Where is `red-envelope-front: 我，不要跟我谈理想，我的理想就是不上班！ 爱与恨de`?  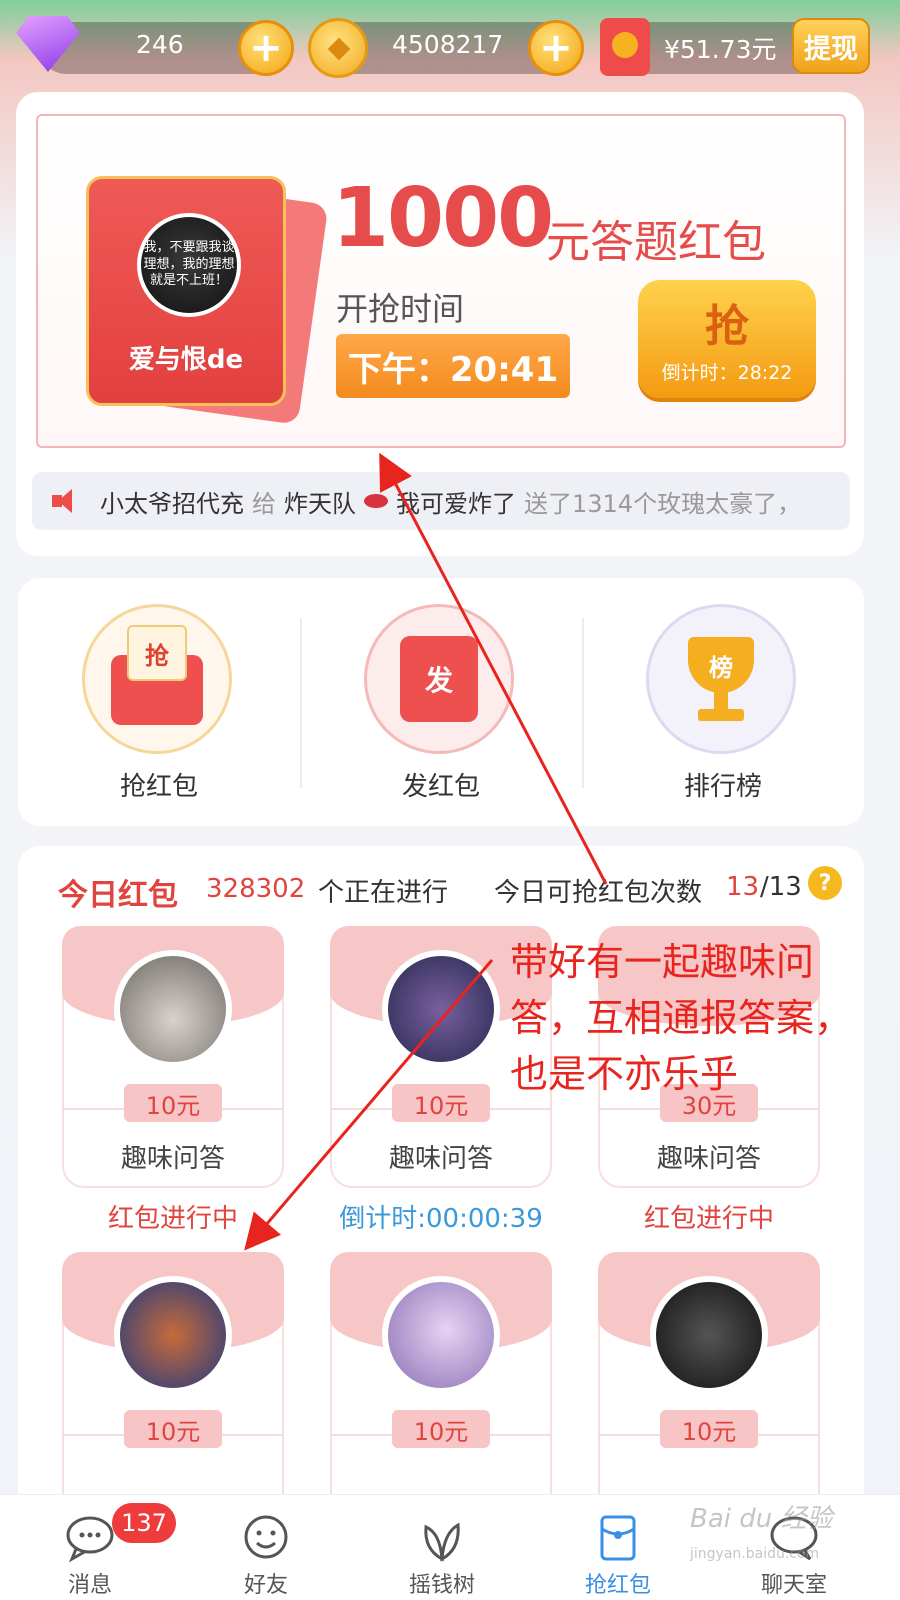
red-envelope-front: 我，不要跟我谈理想，我的理想就是不上班！ 爱与恨de is located at coordinates (186, 291).